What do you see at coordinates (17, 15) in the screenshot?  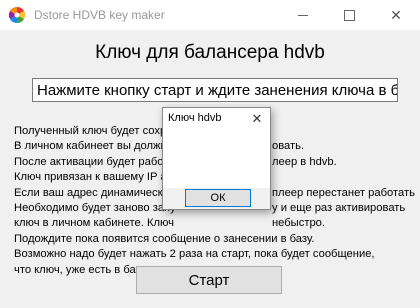 I see `colorful-wheel-icon` at bounding box center [17, 15].